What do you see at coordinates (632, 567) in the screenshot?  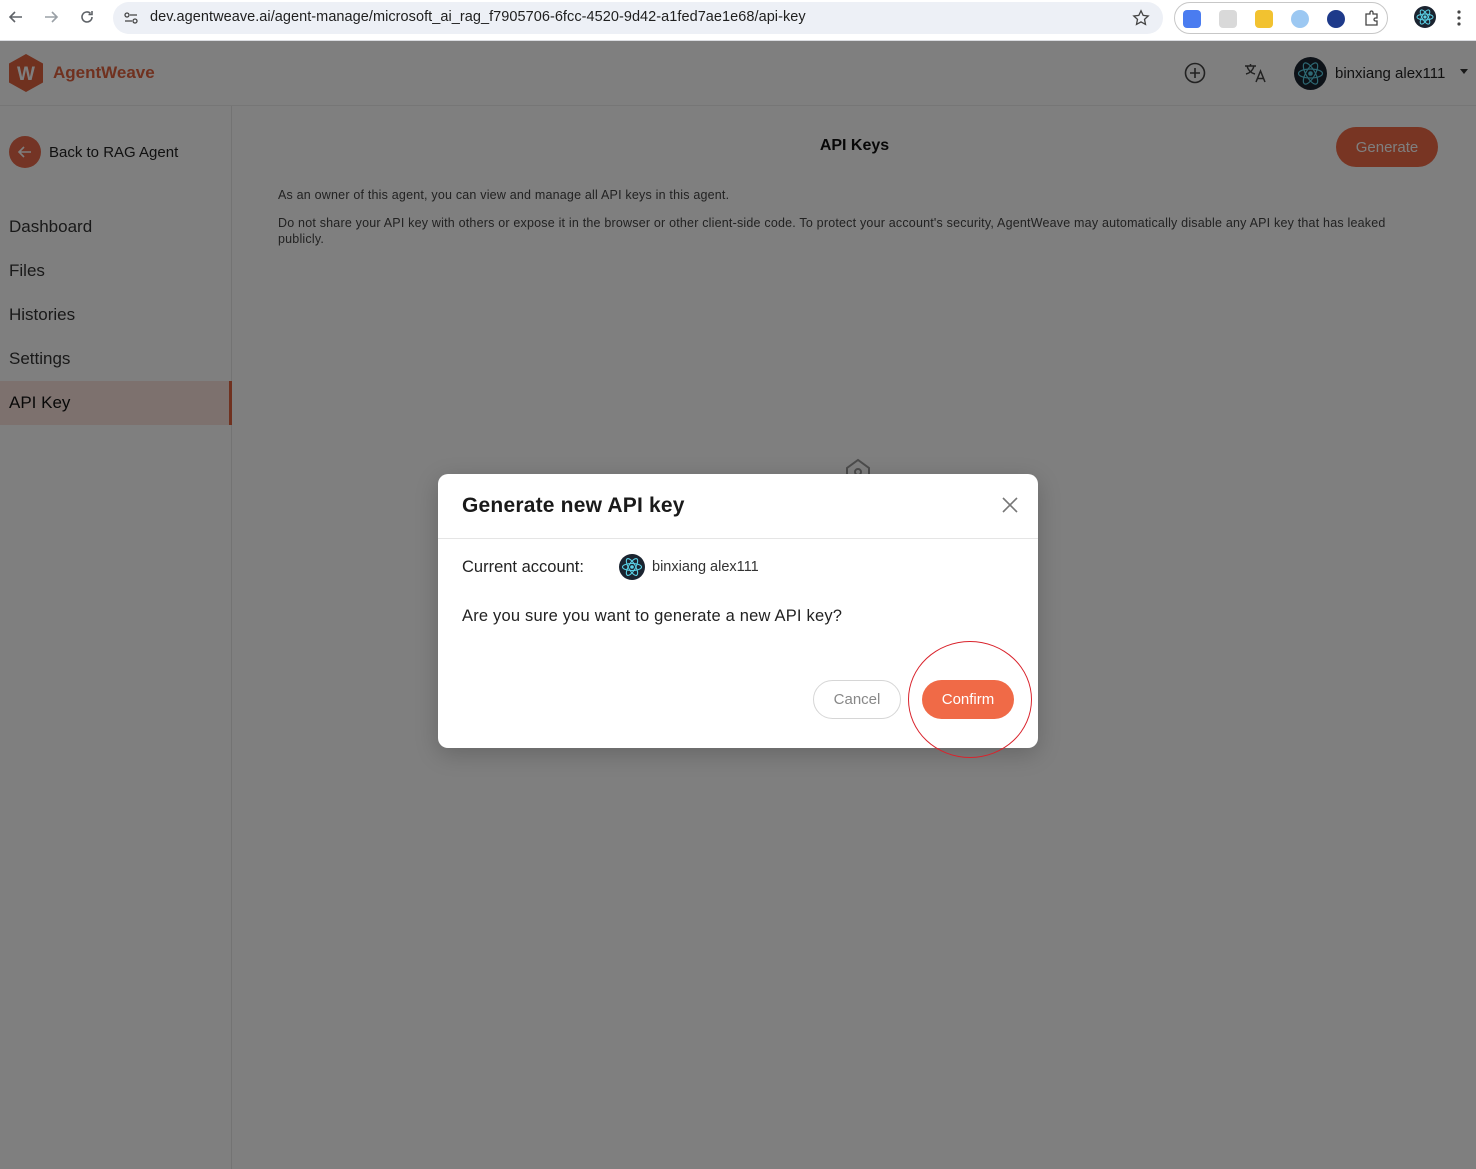 I see `account-avatar` at bounding box center [632, 567].